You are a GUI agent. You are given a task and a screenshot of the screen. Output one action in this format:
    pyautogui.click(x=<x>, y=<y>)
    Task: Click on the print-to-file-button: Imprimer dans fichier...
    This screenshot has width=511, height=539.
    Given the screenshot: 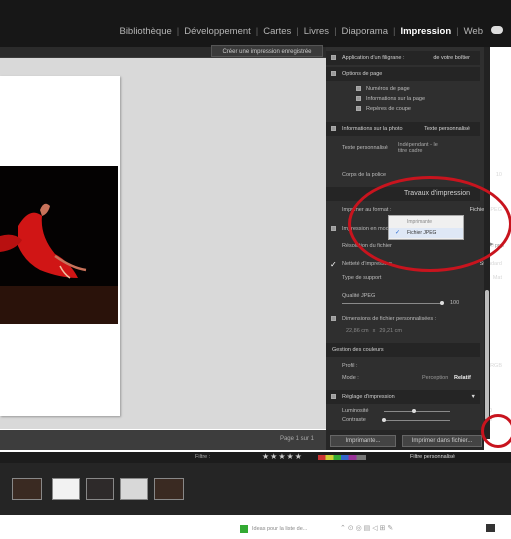 What is the action you would take?
    pyautogui.click(x=442, y=441)
    